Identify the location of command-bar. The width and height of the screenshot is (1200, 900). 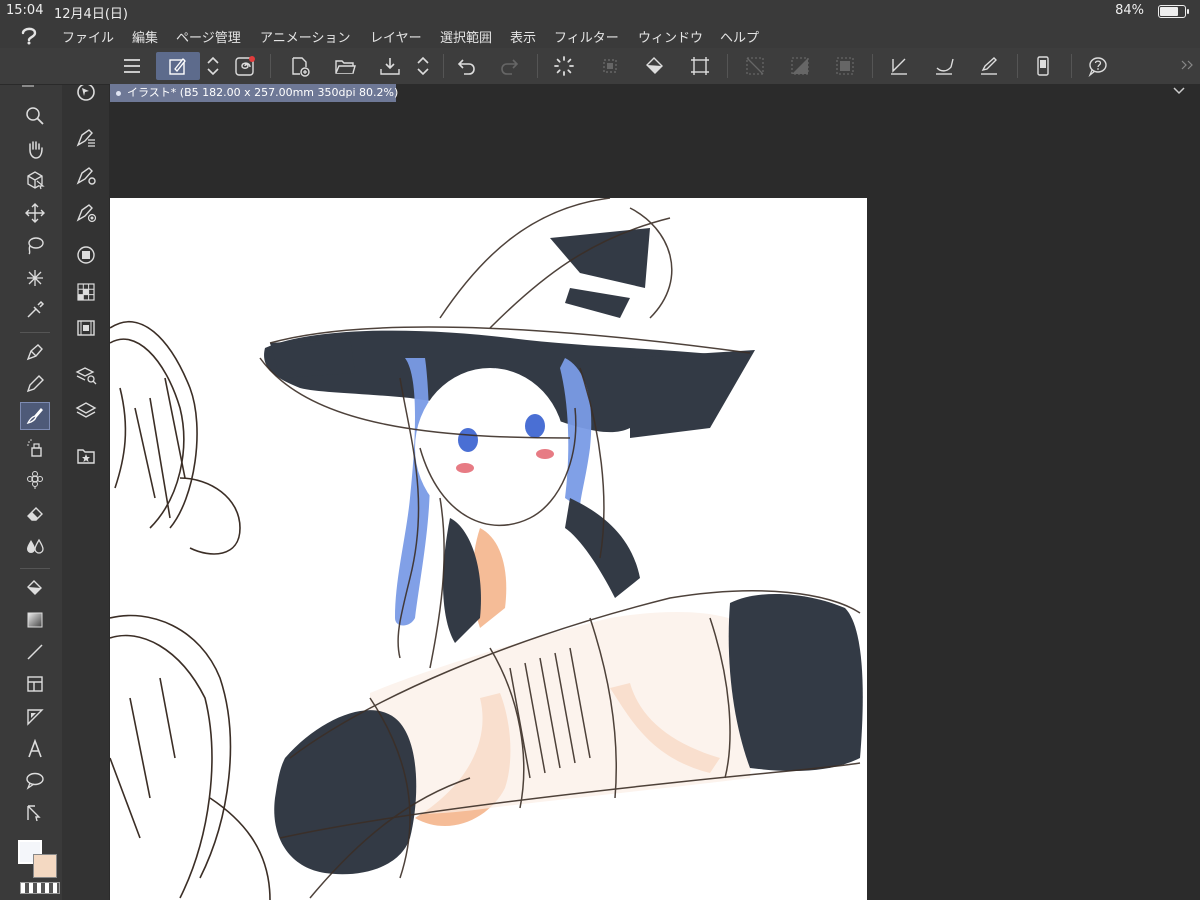
(600, 66).